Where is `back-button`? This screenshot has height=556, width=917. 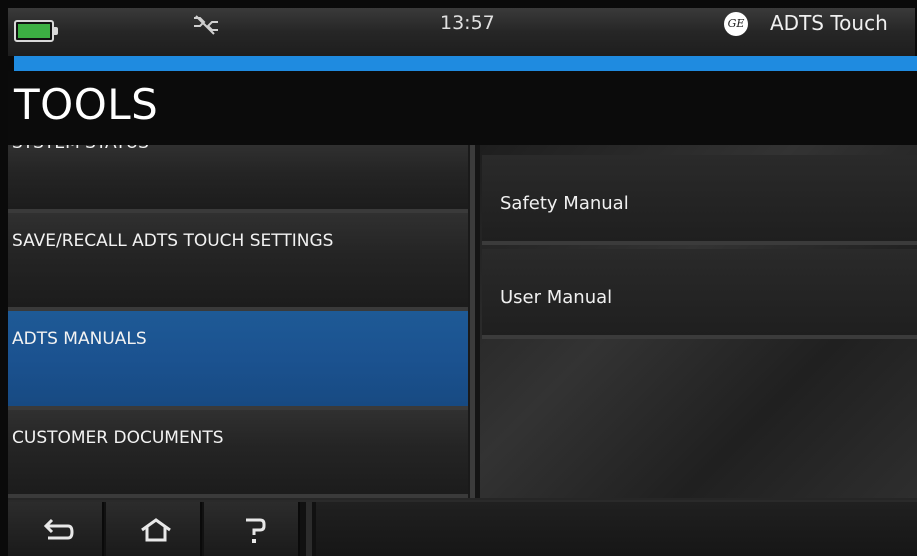 back-button is located at coordinates (56, 529).